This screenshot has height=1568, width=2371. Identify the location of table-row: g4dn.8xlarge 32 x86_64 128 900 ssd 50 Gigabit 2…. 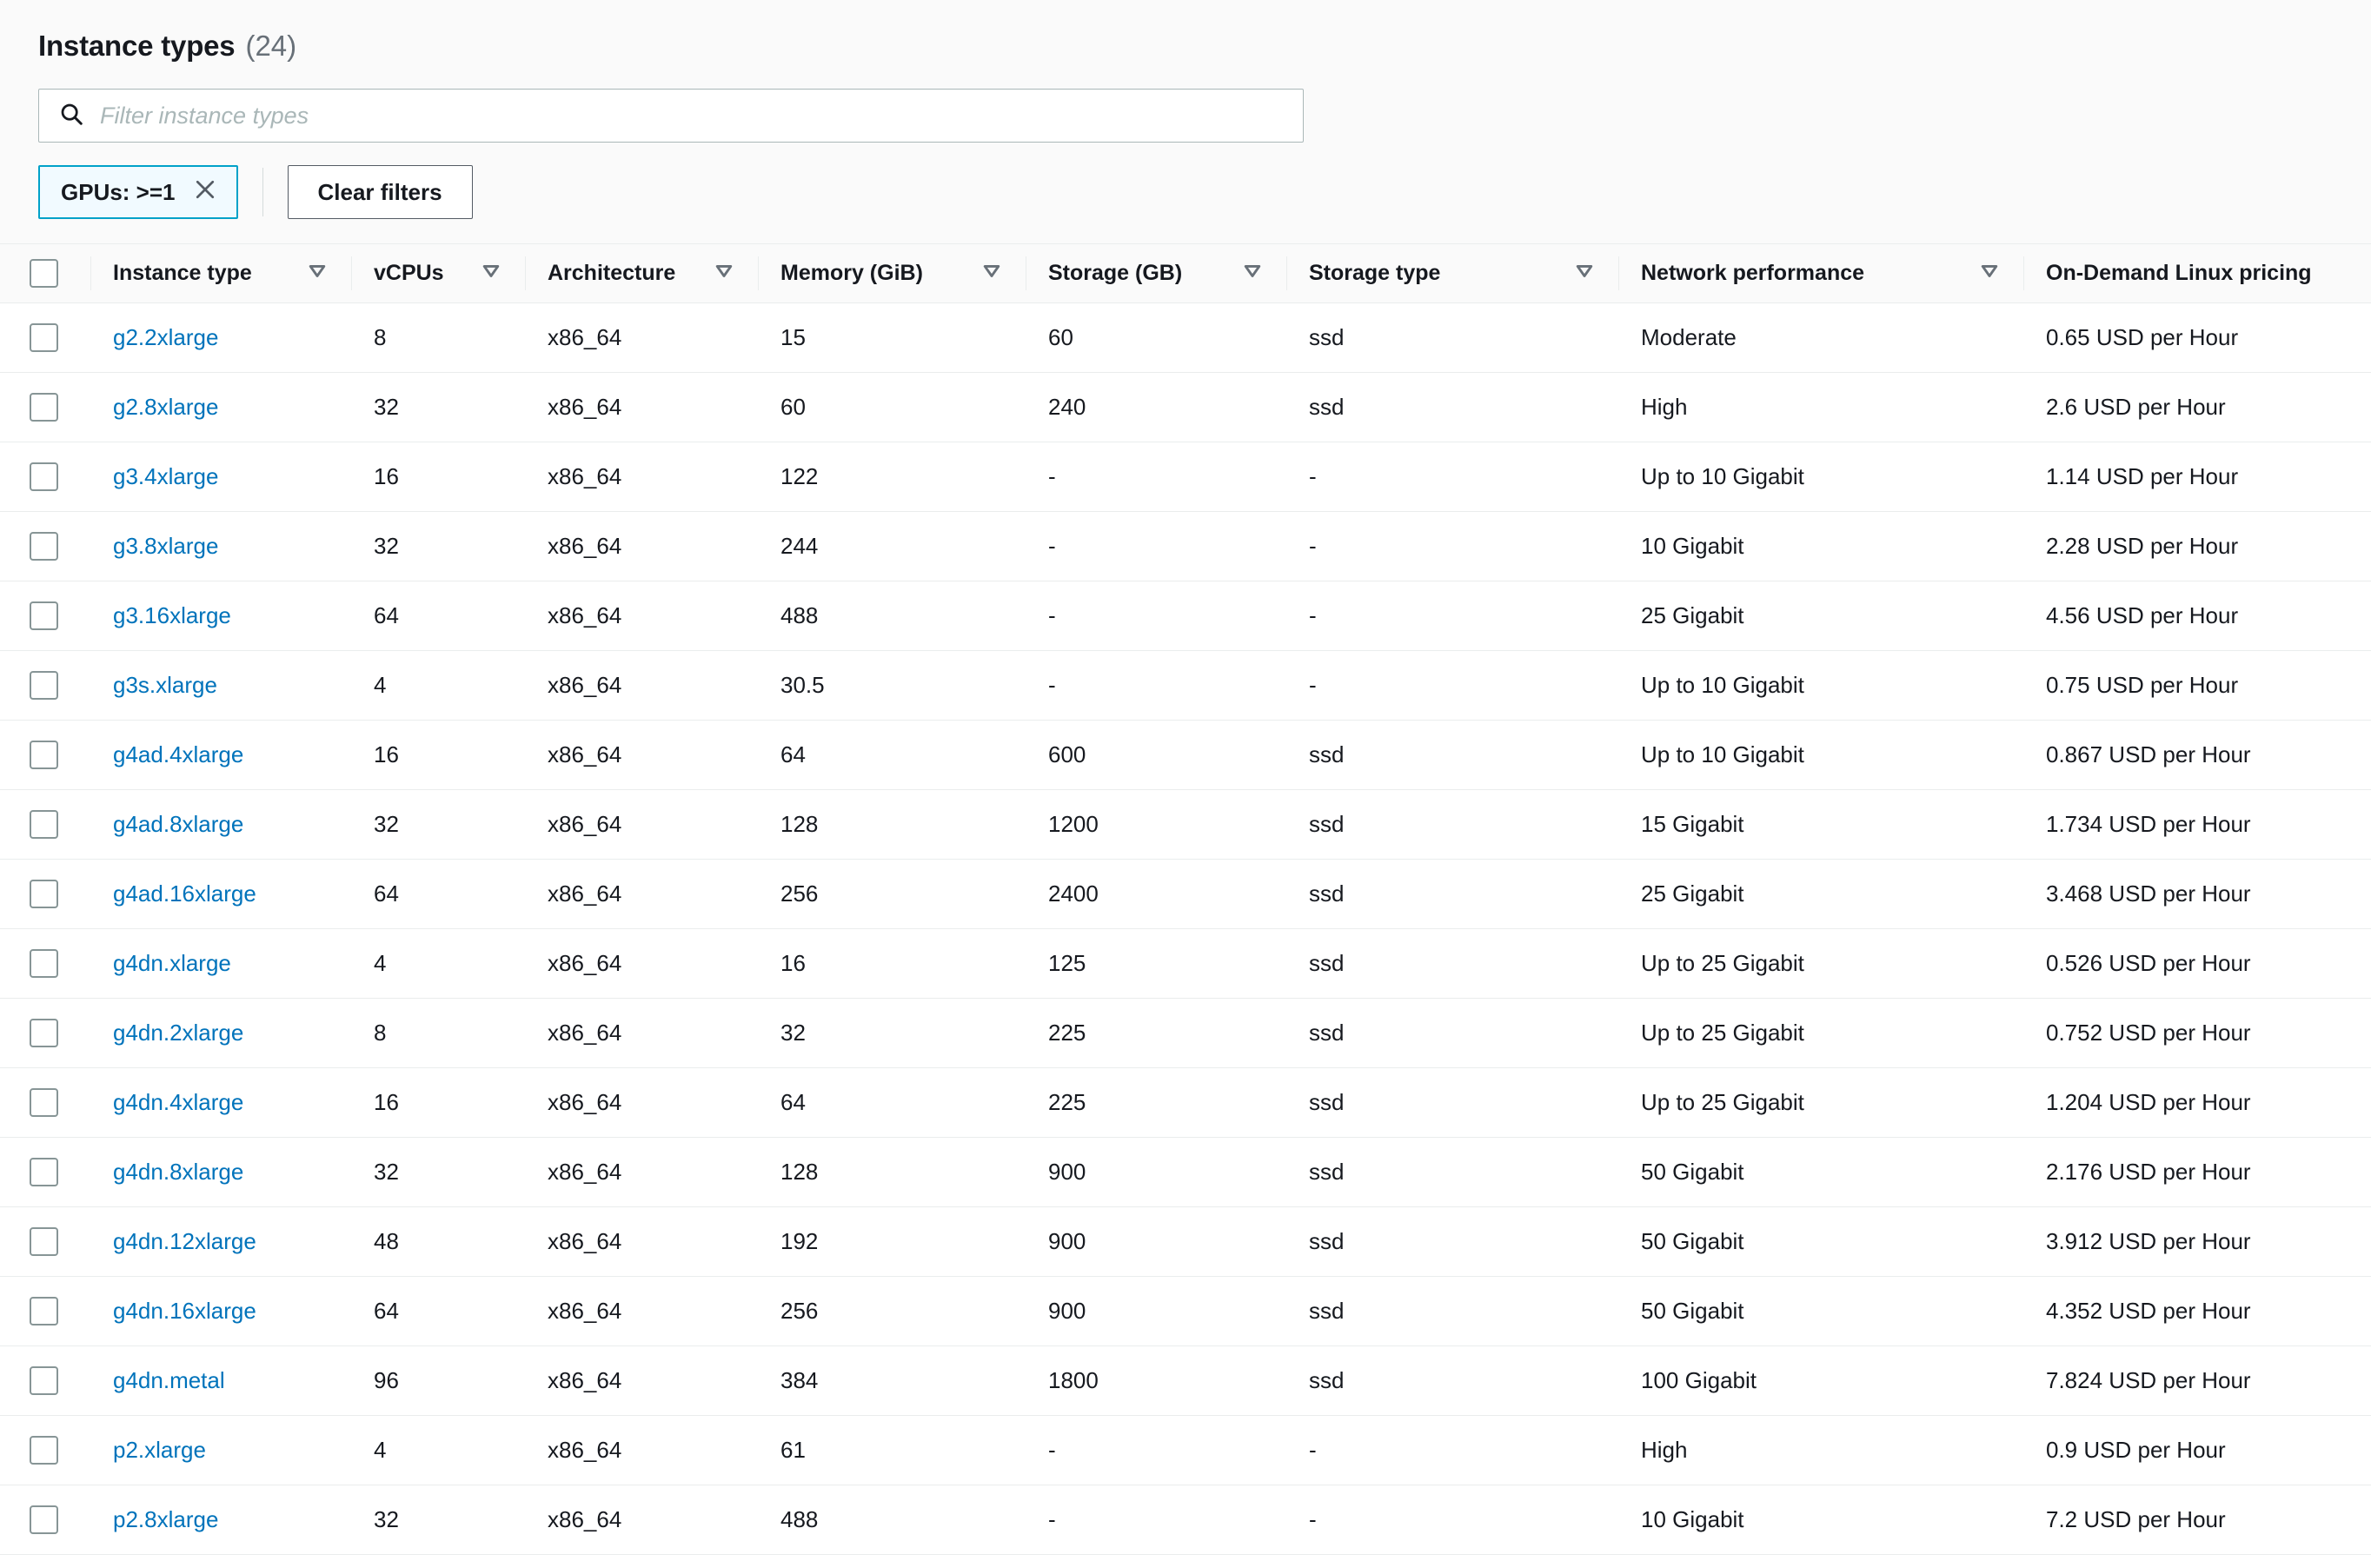
(1185, 1172).